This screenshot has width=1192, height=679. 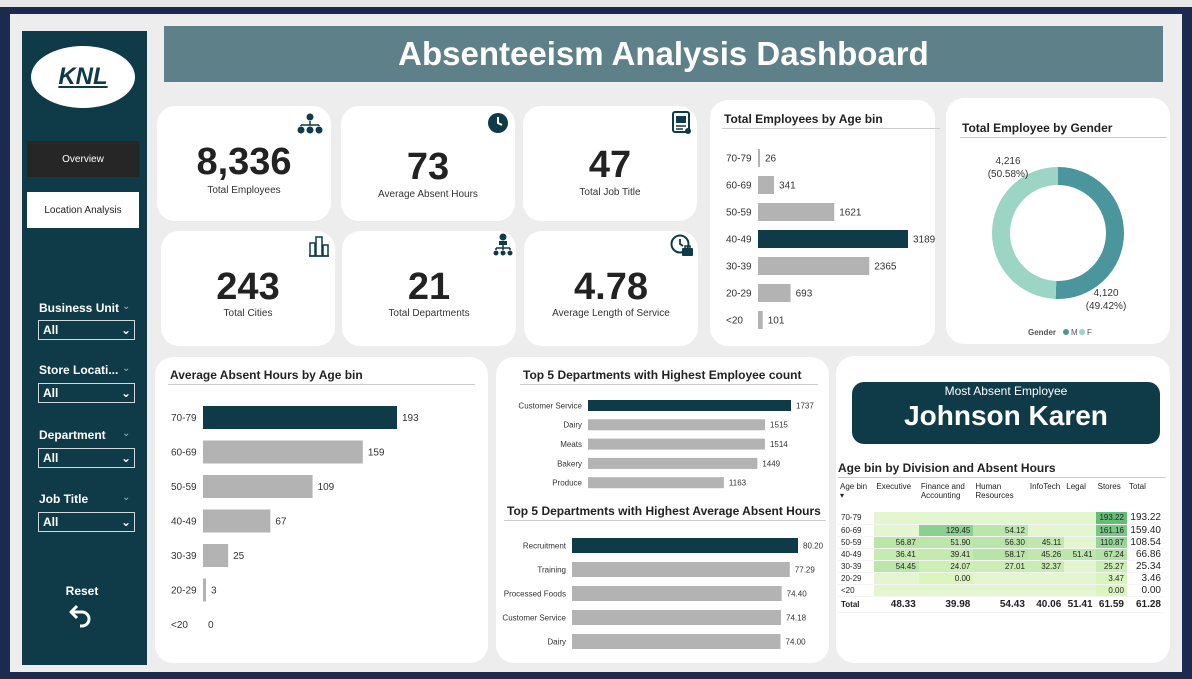 What do you see at coordinates (86, 458) in the screenshot?
I see `department-dropdown: All ⌄` at bounding box center [86, 458].